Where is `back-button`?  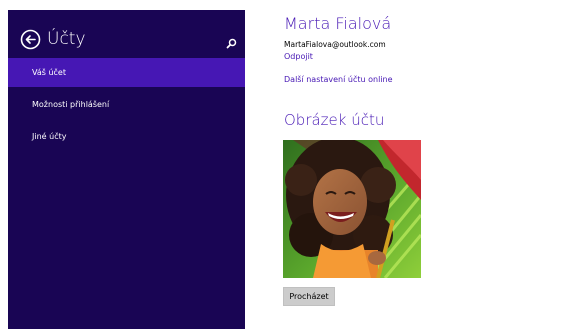
back-button is located at coordinates (30, 39).